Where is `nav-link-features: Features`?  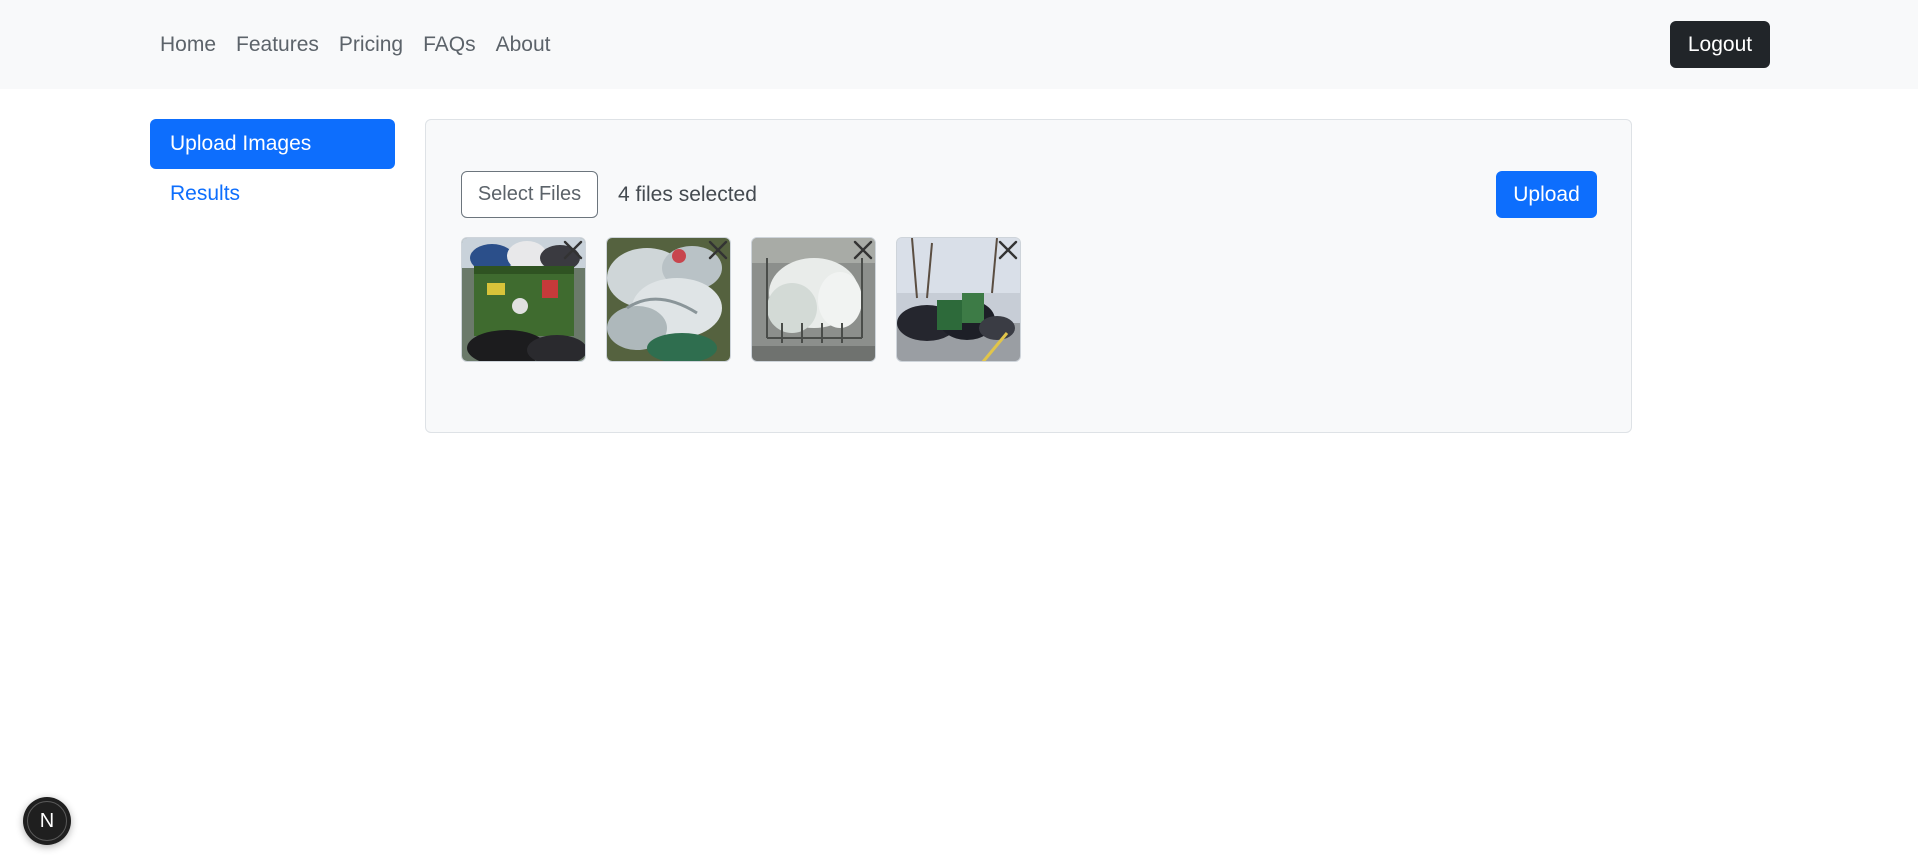
nav-link-features: Features is located at coordinates (277, 45).